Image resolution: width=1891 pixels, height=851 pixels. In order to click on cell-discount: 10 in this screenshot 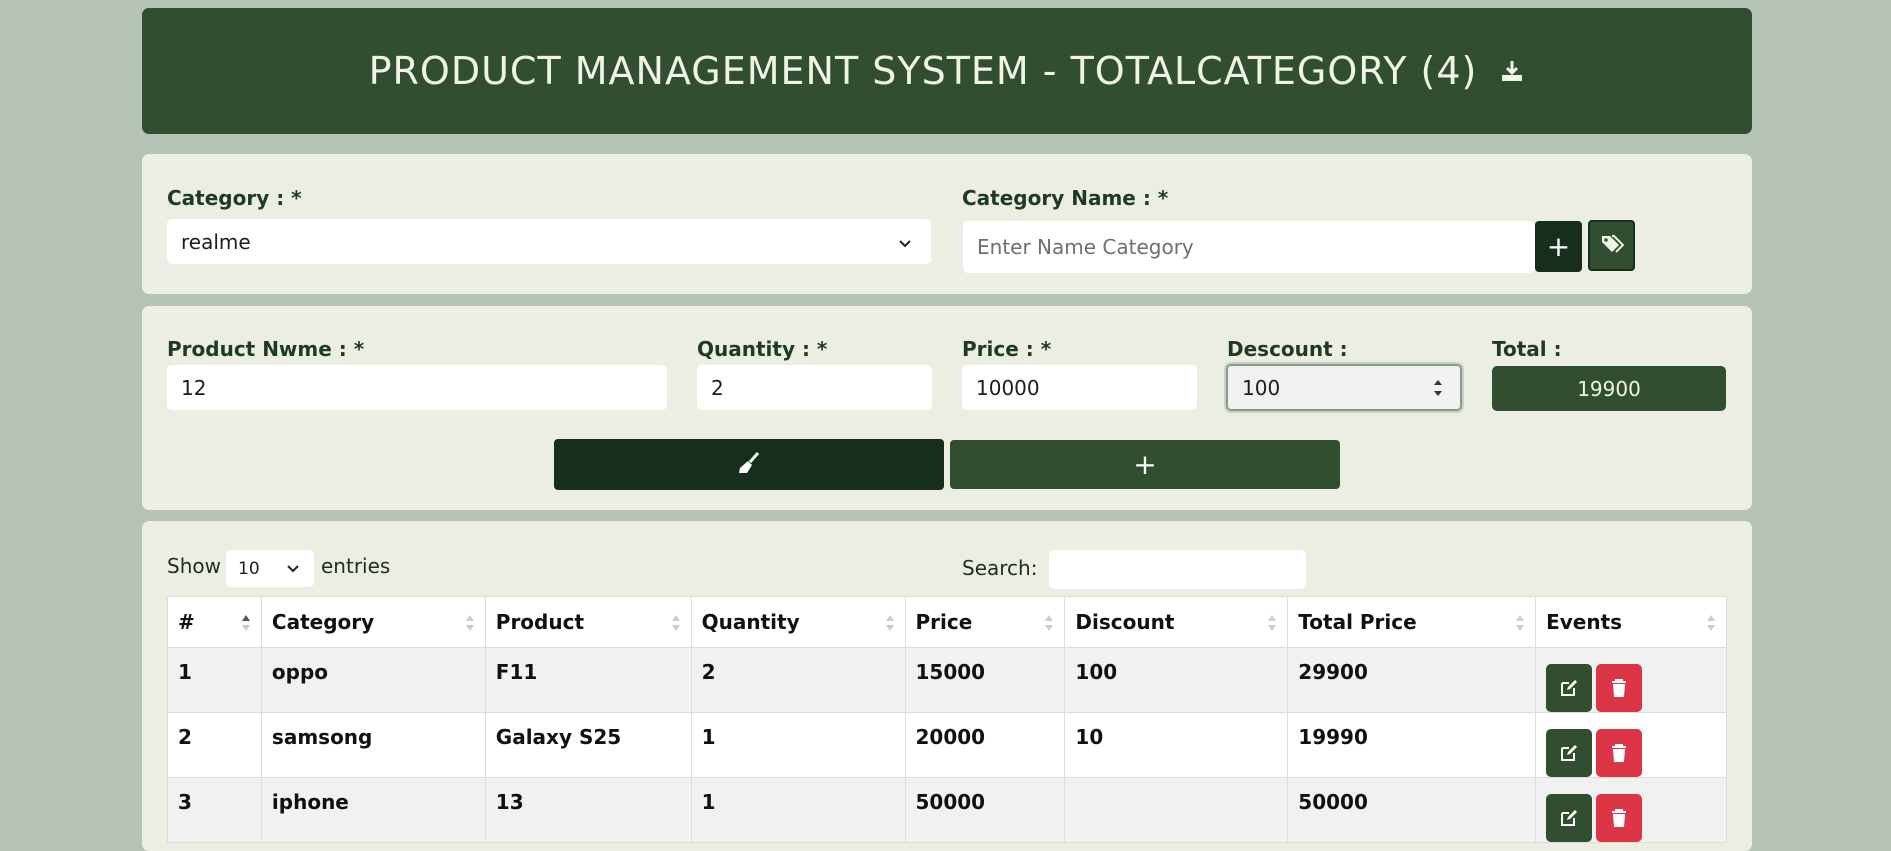, I will do `click(1176, 745)`.